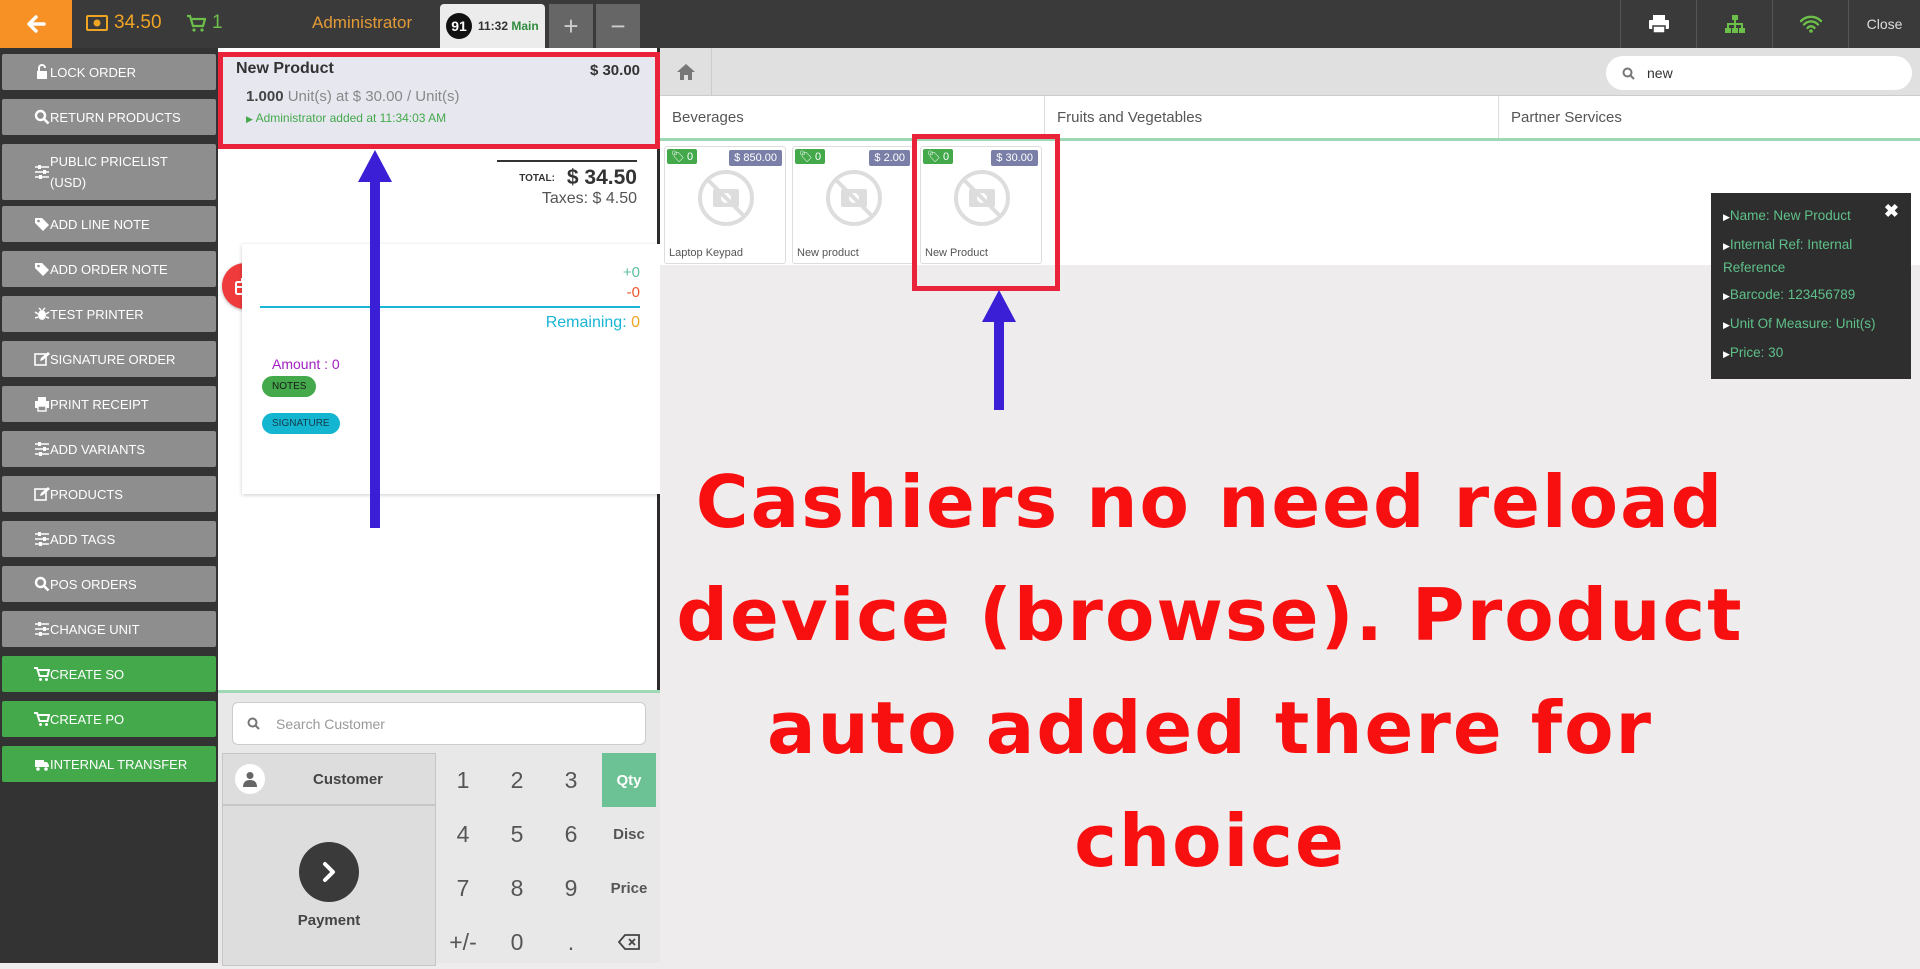 This screenshot has height=969, width=1920. I want to click on numpad-key: 7, so click(463, 888).